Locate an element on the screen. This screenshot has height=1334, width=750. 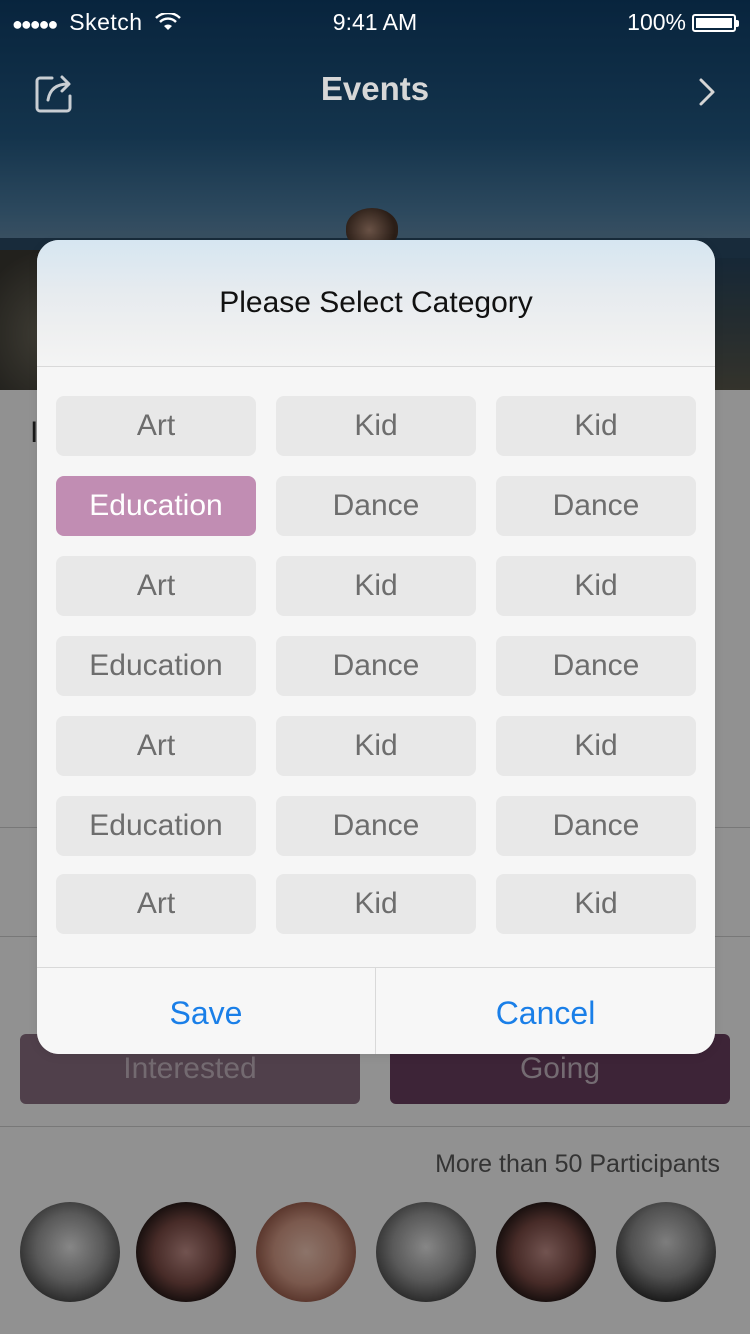
dialog-footer: Save Cancel is located at coordinates (376, 1010).